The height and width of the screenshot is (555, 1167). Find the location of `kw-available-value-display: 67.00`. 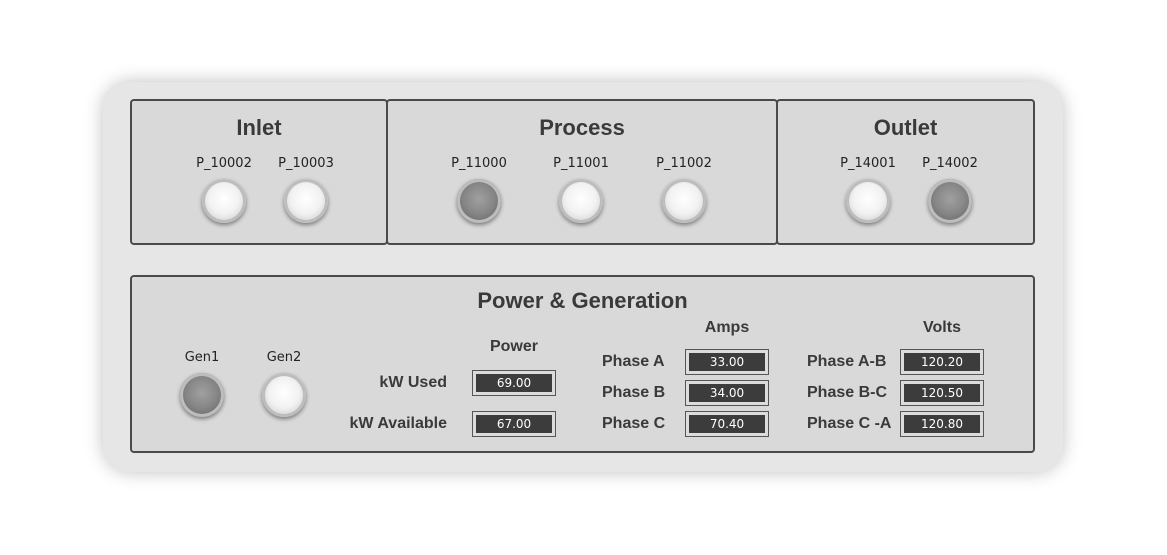

kw-available-value-display: 67.00 is located at coordinates (514, 424).